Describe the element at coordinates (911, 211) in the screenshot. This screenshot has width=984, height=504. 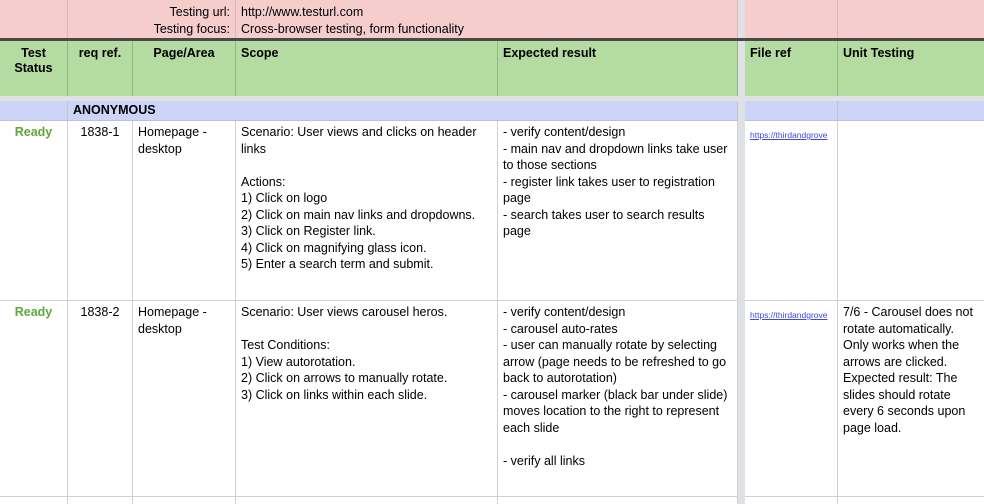
I see `cell-unit-testing` at that location.